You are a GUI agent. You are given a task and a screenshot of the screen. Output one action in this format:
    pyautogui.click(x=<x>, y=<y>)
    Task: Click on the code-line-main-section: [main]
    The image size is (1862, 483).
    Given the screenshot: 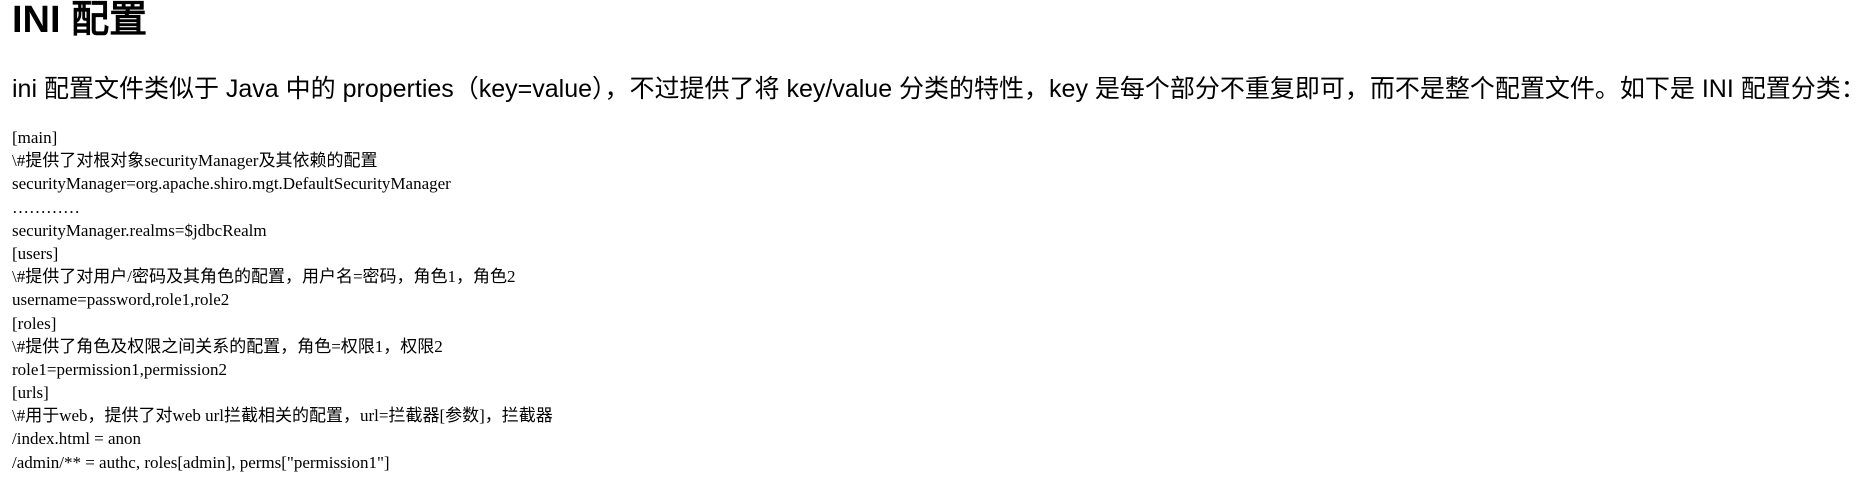 What is the action you would take?
    pyautogui.click(x=35, y=137)
    